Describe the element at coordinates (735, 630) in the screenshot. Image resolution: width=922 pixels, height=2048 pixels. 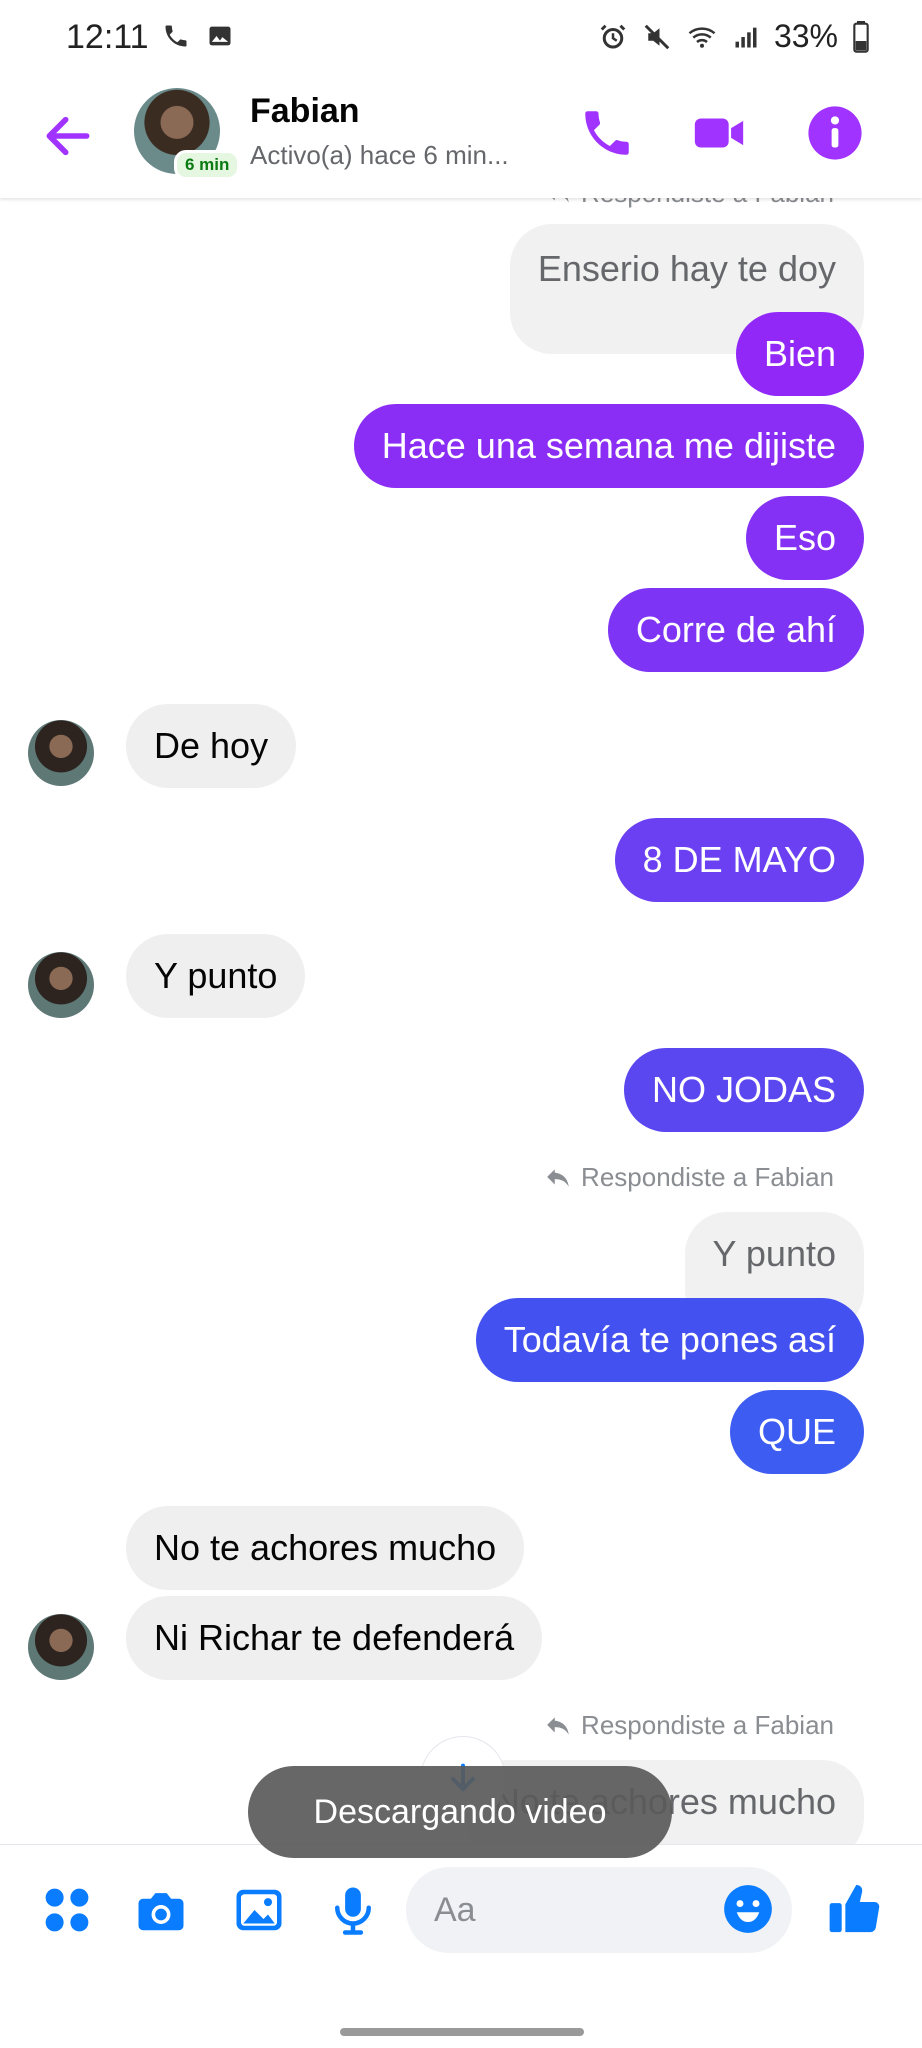
I see `outgoing-message: Corre de ahí` at that location.